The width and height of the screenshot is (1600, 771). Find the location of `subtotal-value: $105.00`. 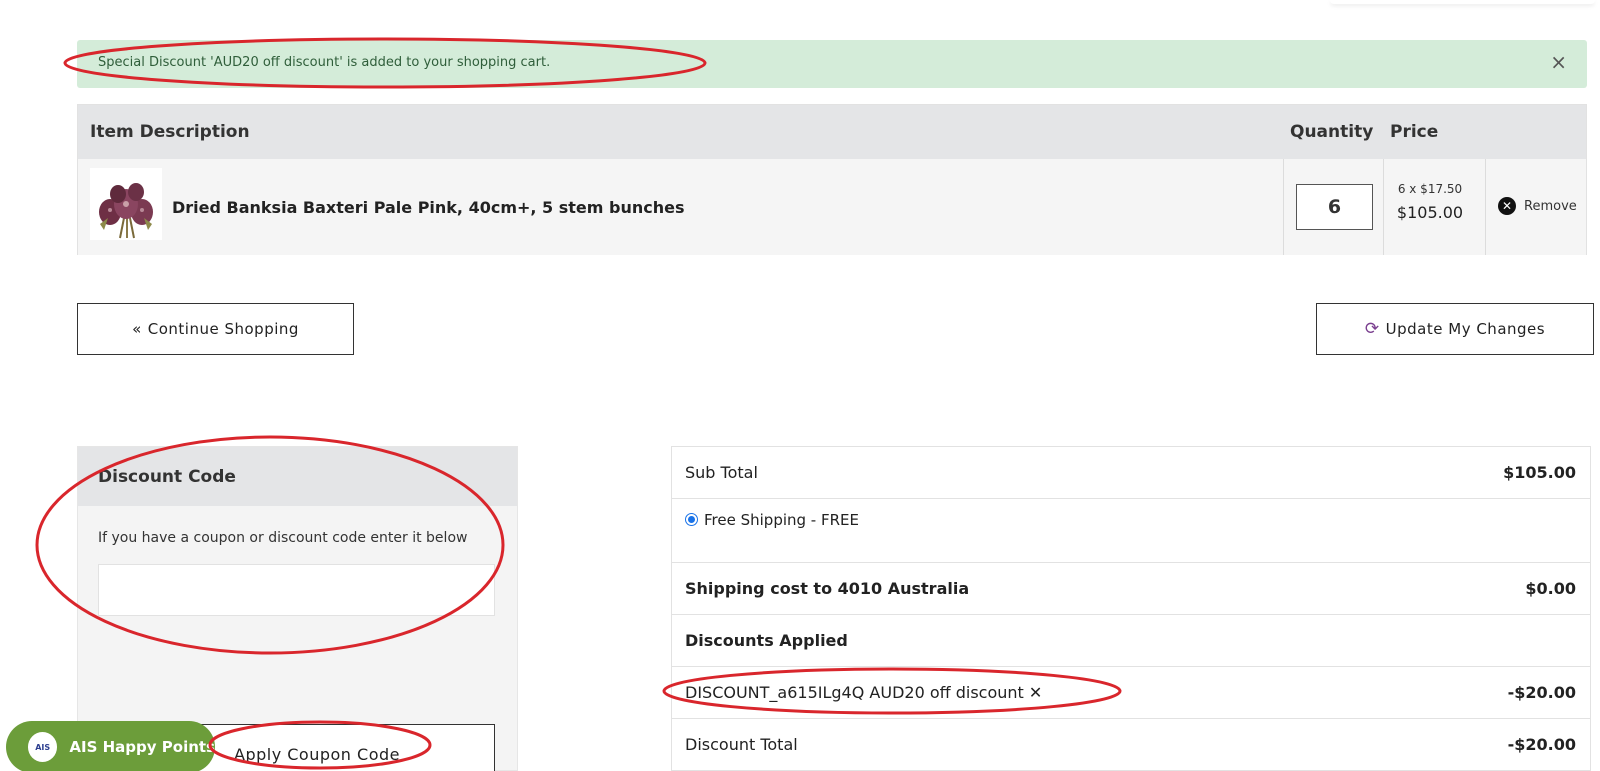

subtotal-value: $105.00 is located at coordinates (1539, 472).